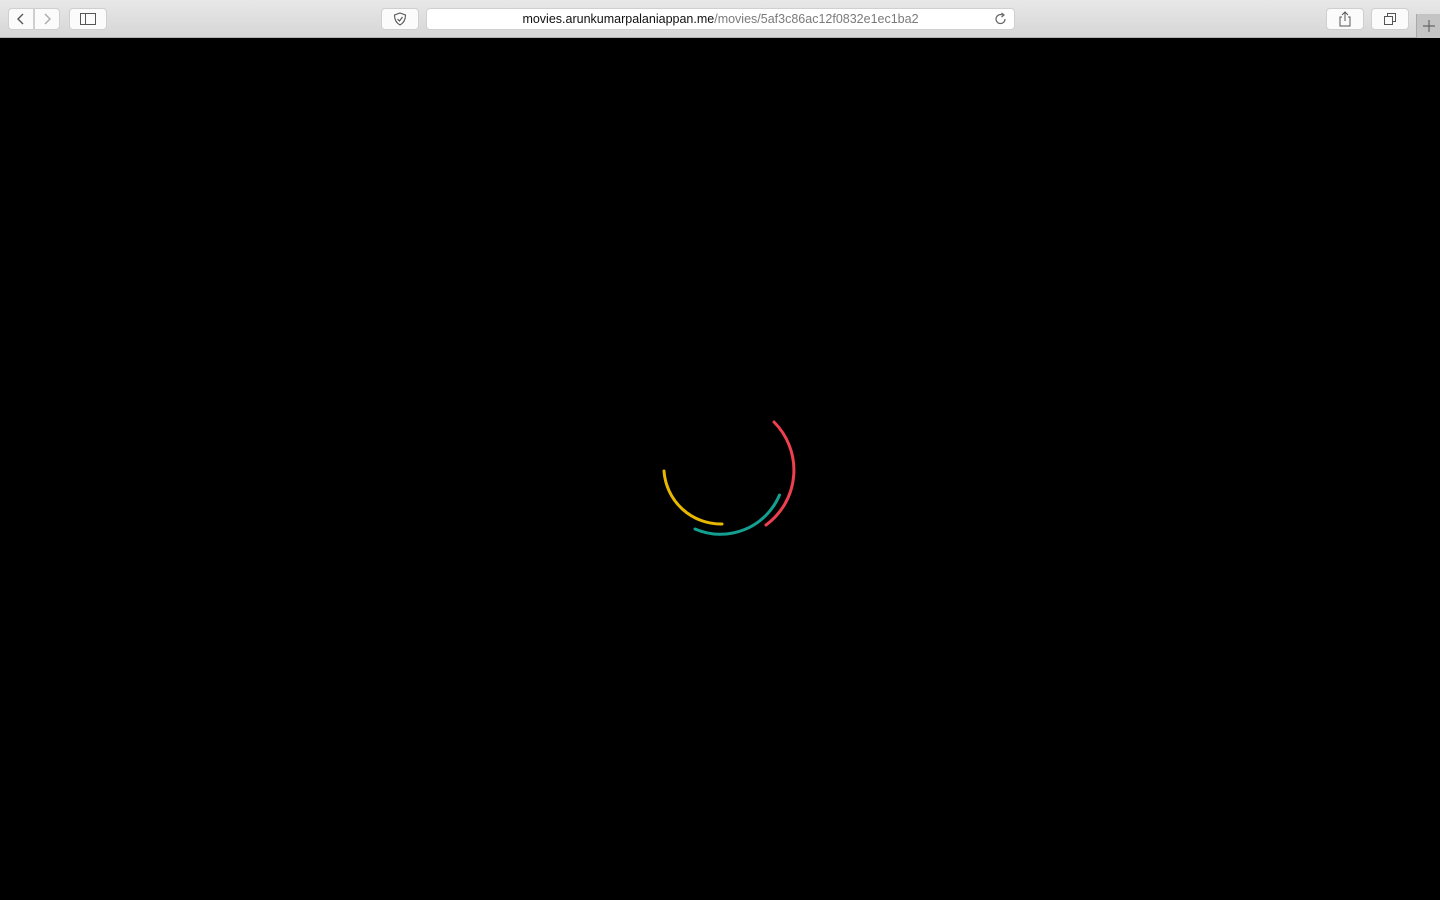 The height and width of the screenshot is (900, 1440). Describe the element at coordinates (737, 514) in the screenshot. I see `spinner-arc-teal` at that location.